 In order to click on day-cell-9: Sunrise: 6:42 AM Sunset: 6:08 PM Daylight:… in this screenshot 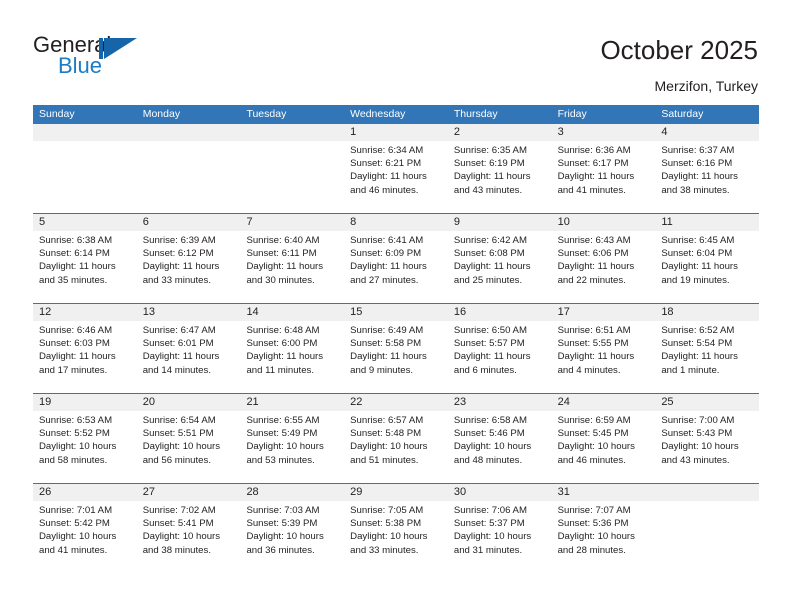, I will do `click(500, 266)`.